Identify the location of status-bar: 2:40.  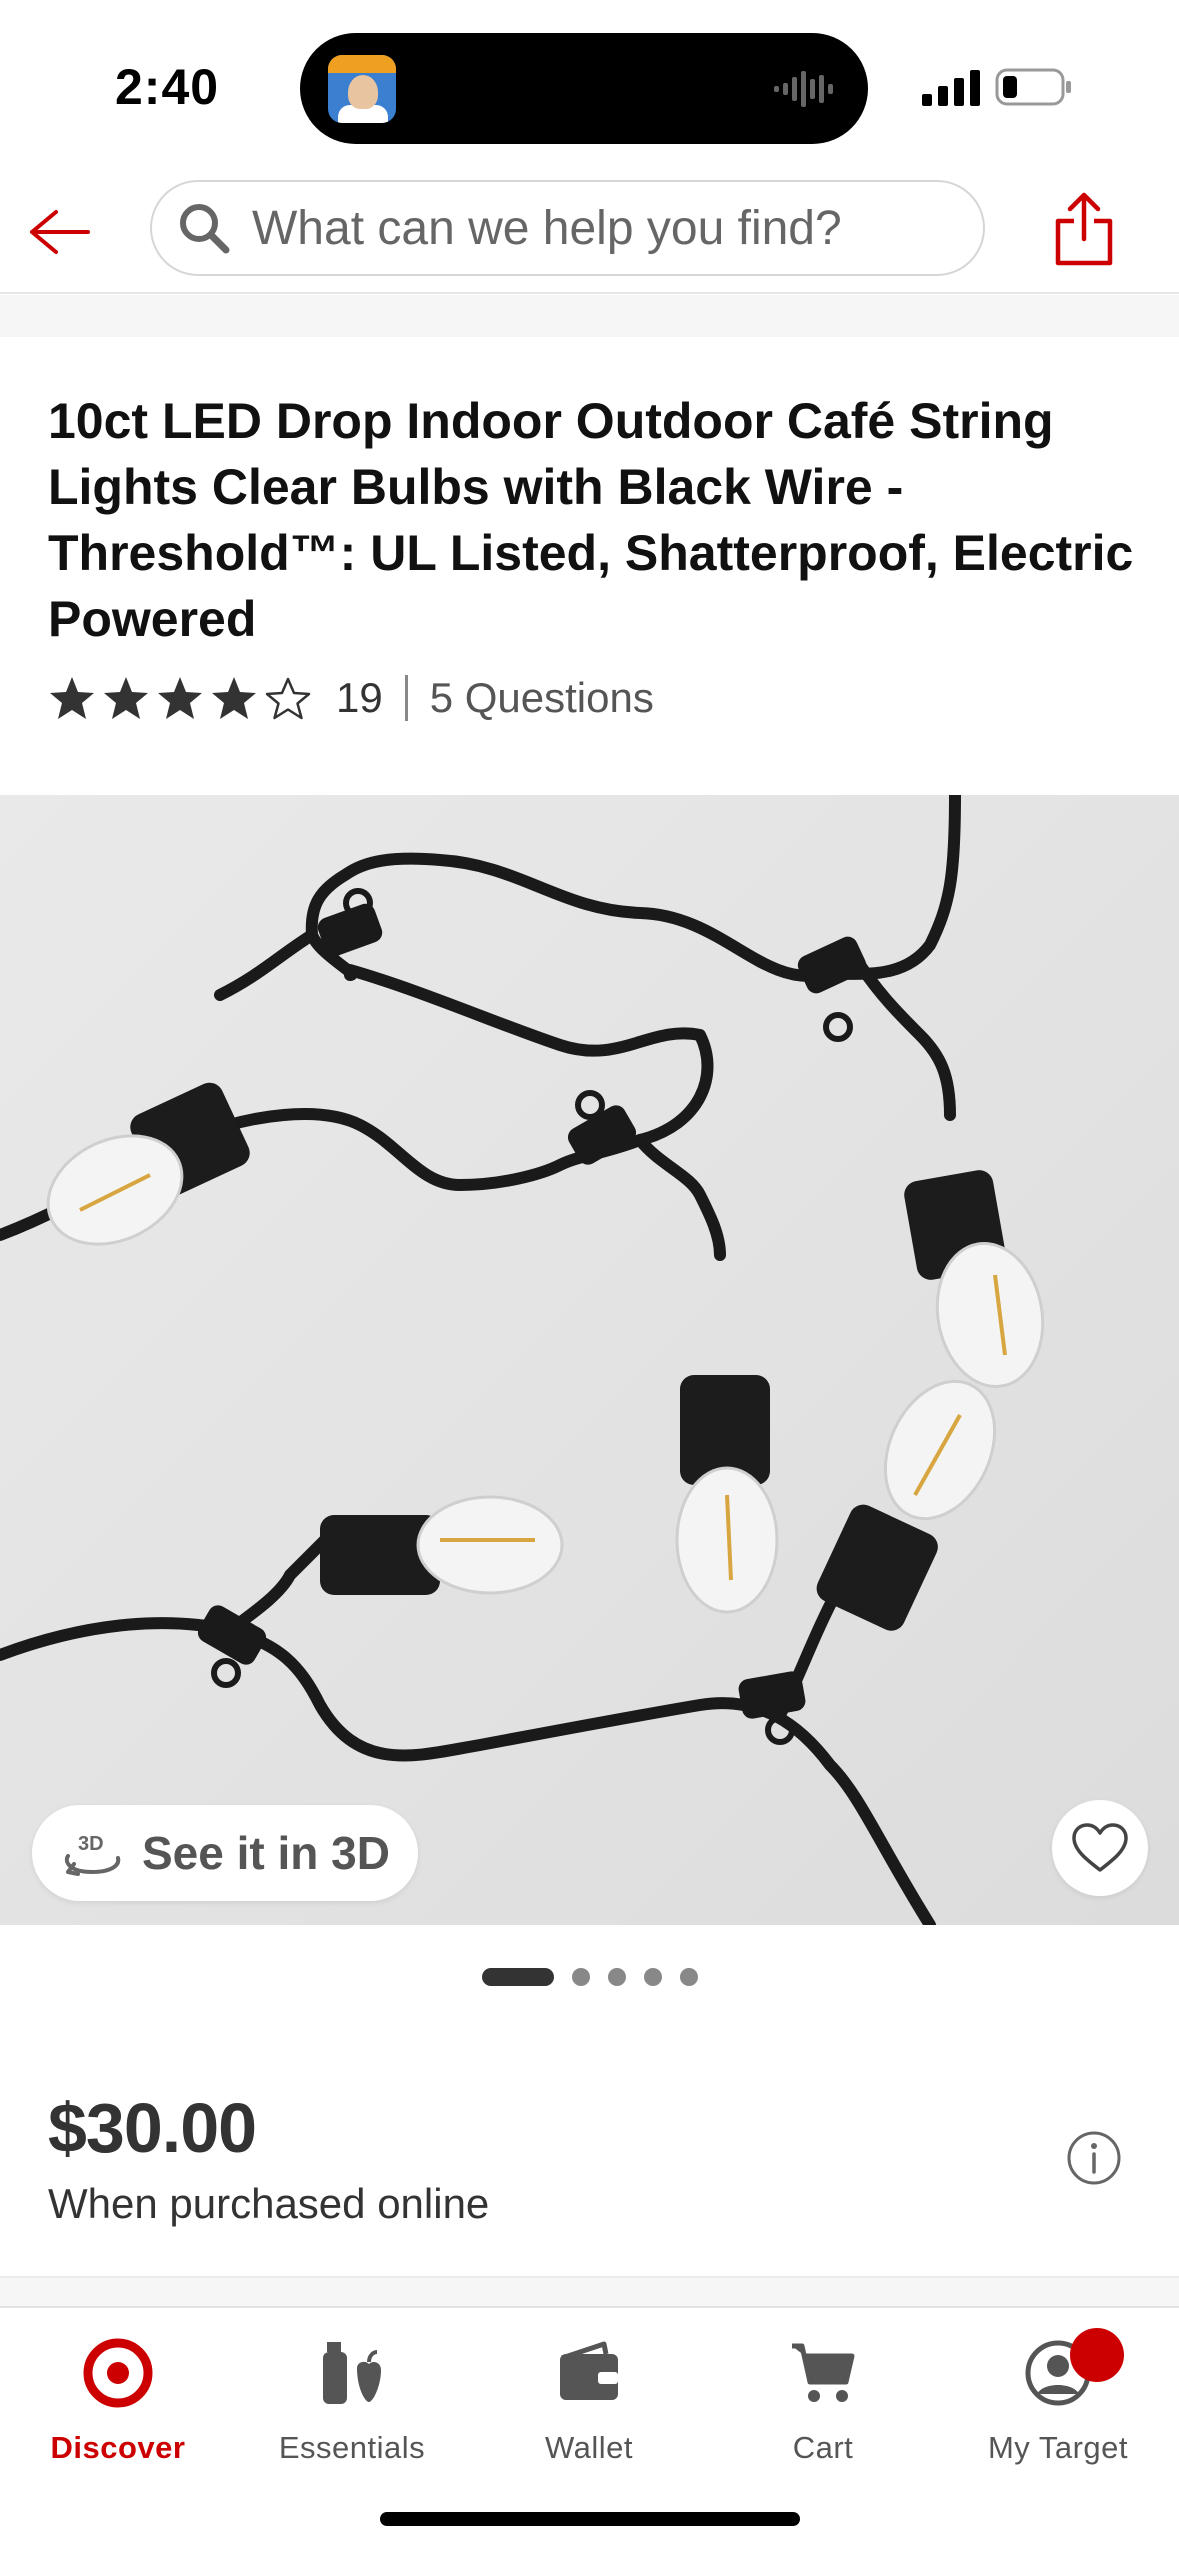
(589, 85).